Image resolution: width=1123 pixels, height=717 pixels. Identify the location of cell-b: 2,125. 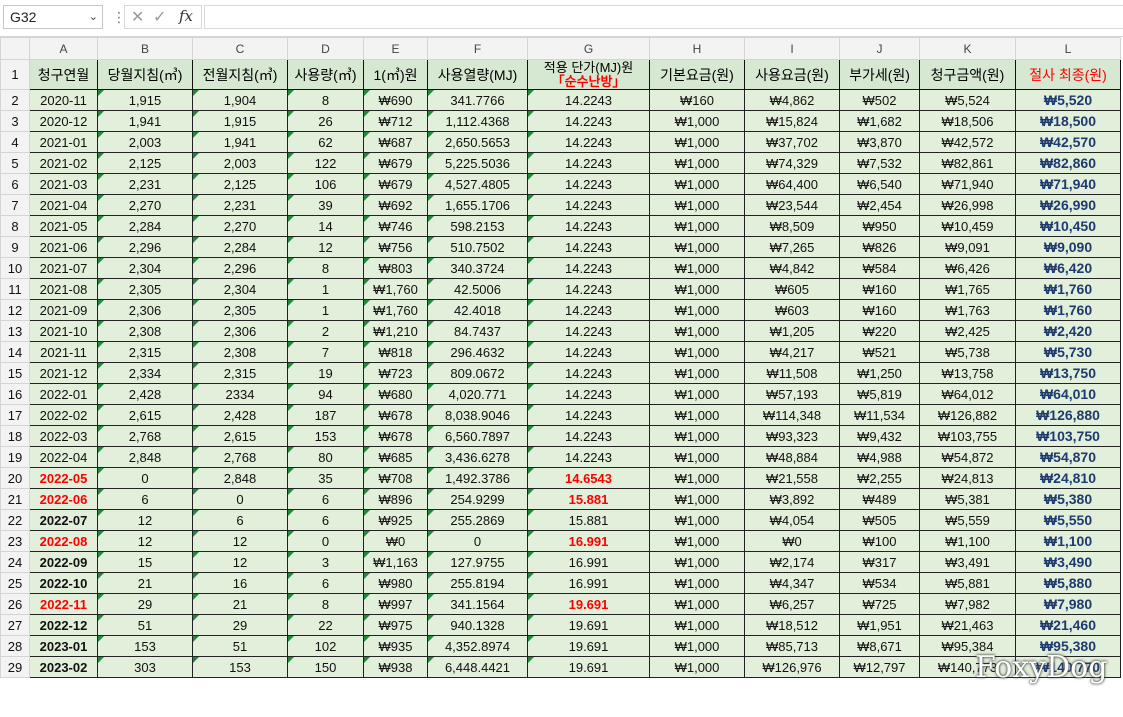
(145, 163).